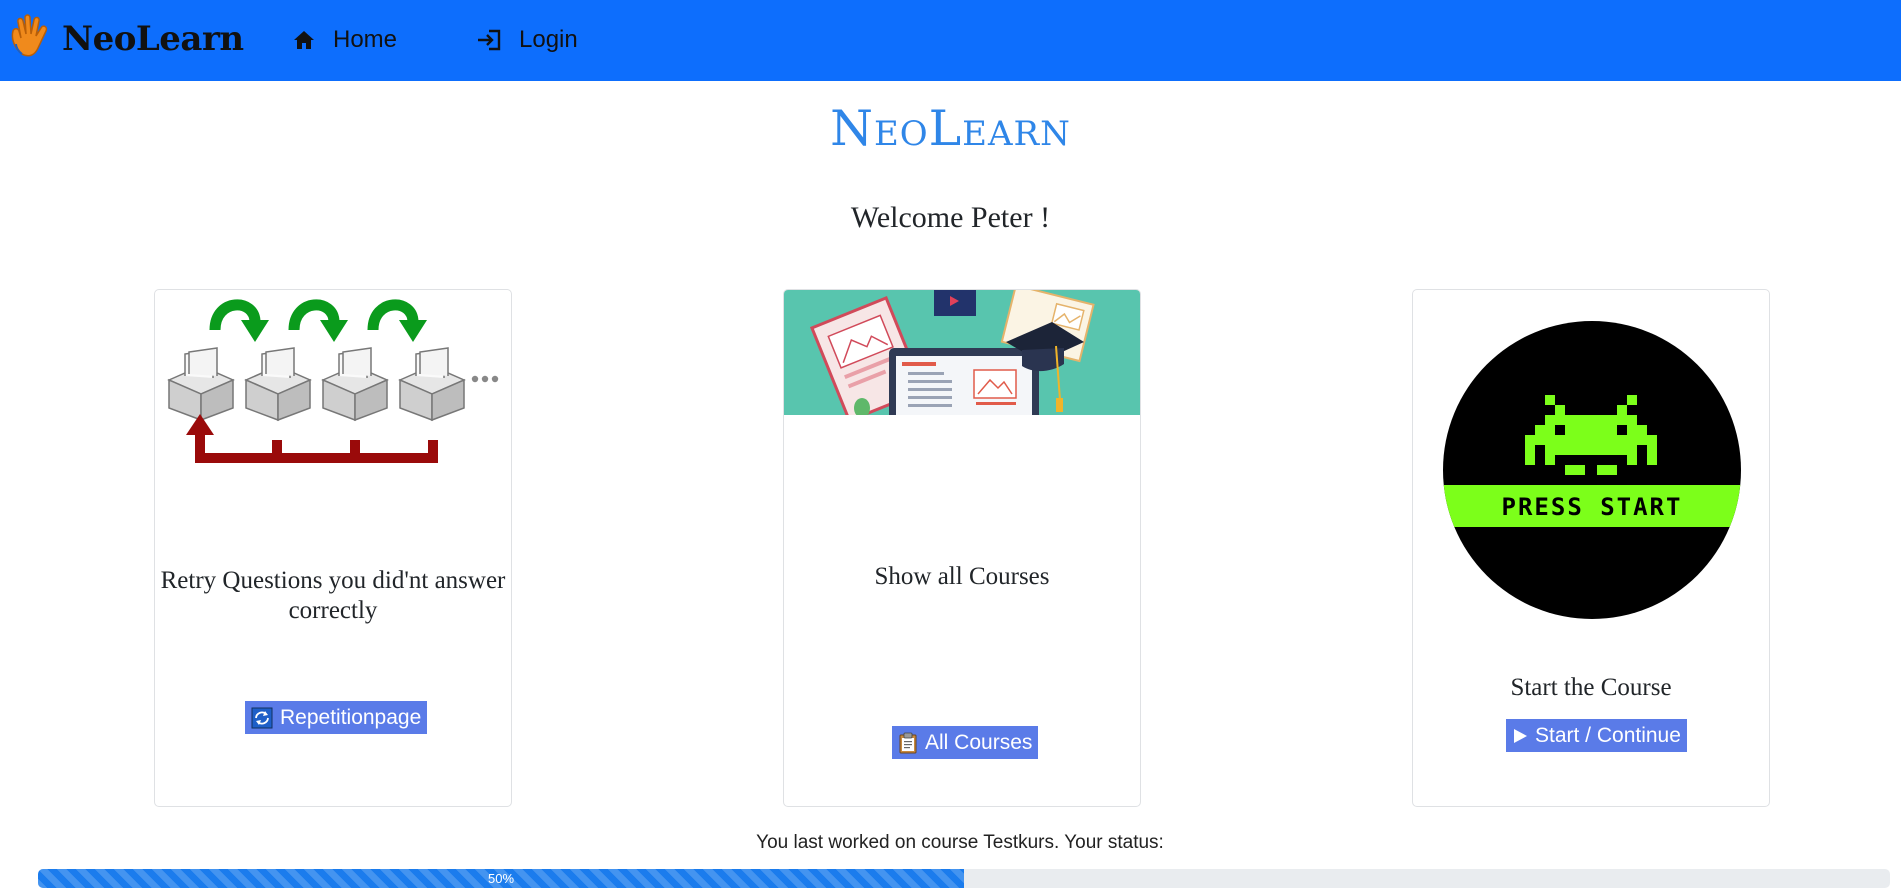  I want to click on repetitionpage-button: Repetitionpage, so click(336, 717).